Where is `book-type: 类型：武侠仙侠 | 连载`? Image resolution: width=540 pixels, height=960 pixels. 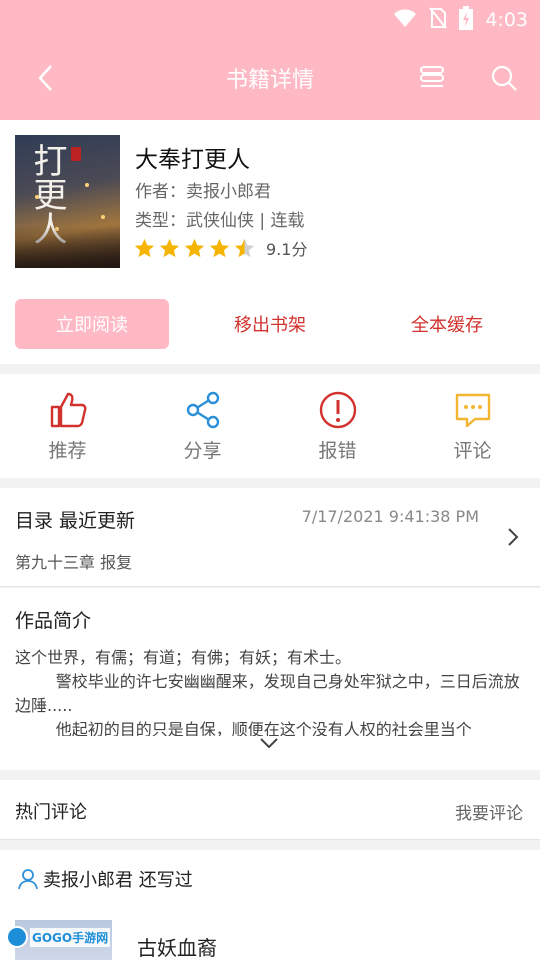
book-type: 类型：武侠仙侠 | 连载 is located at coordinates (220, 221).